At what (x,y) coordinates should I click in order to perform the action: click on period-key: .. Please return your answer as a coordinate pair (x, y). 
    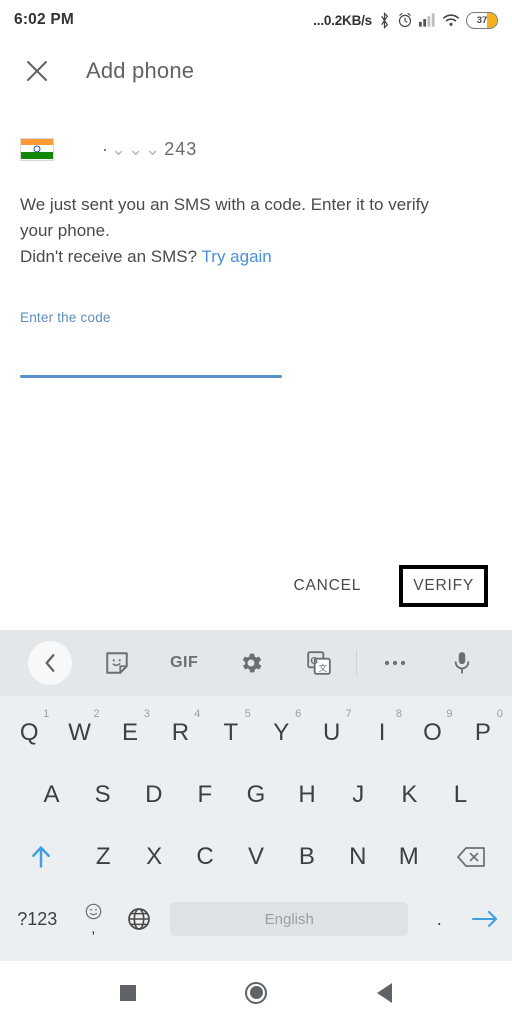
    Looking at the image, I should click on (439, 919).